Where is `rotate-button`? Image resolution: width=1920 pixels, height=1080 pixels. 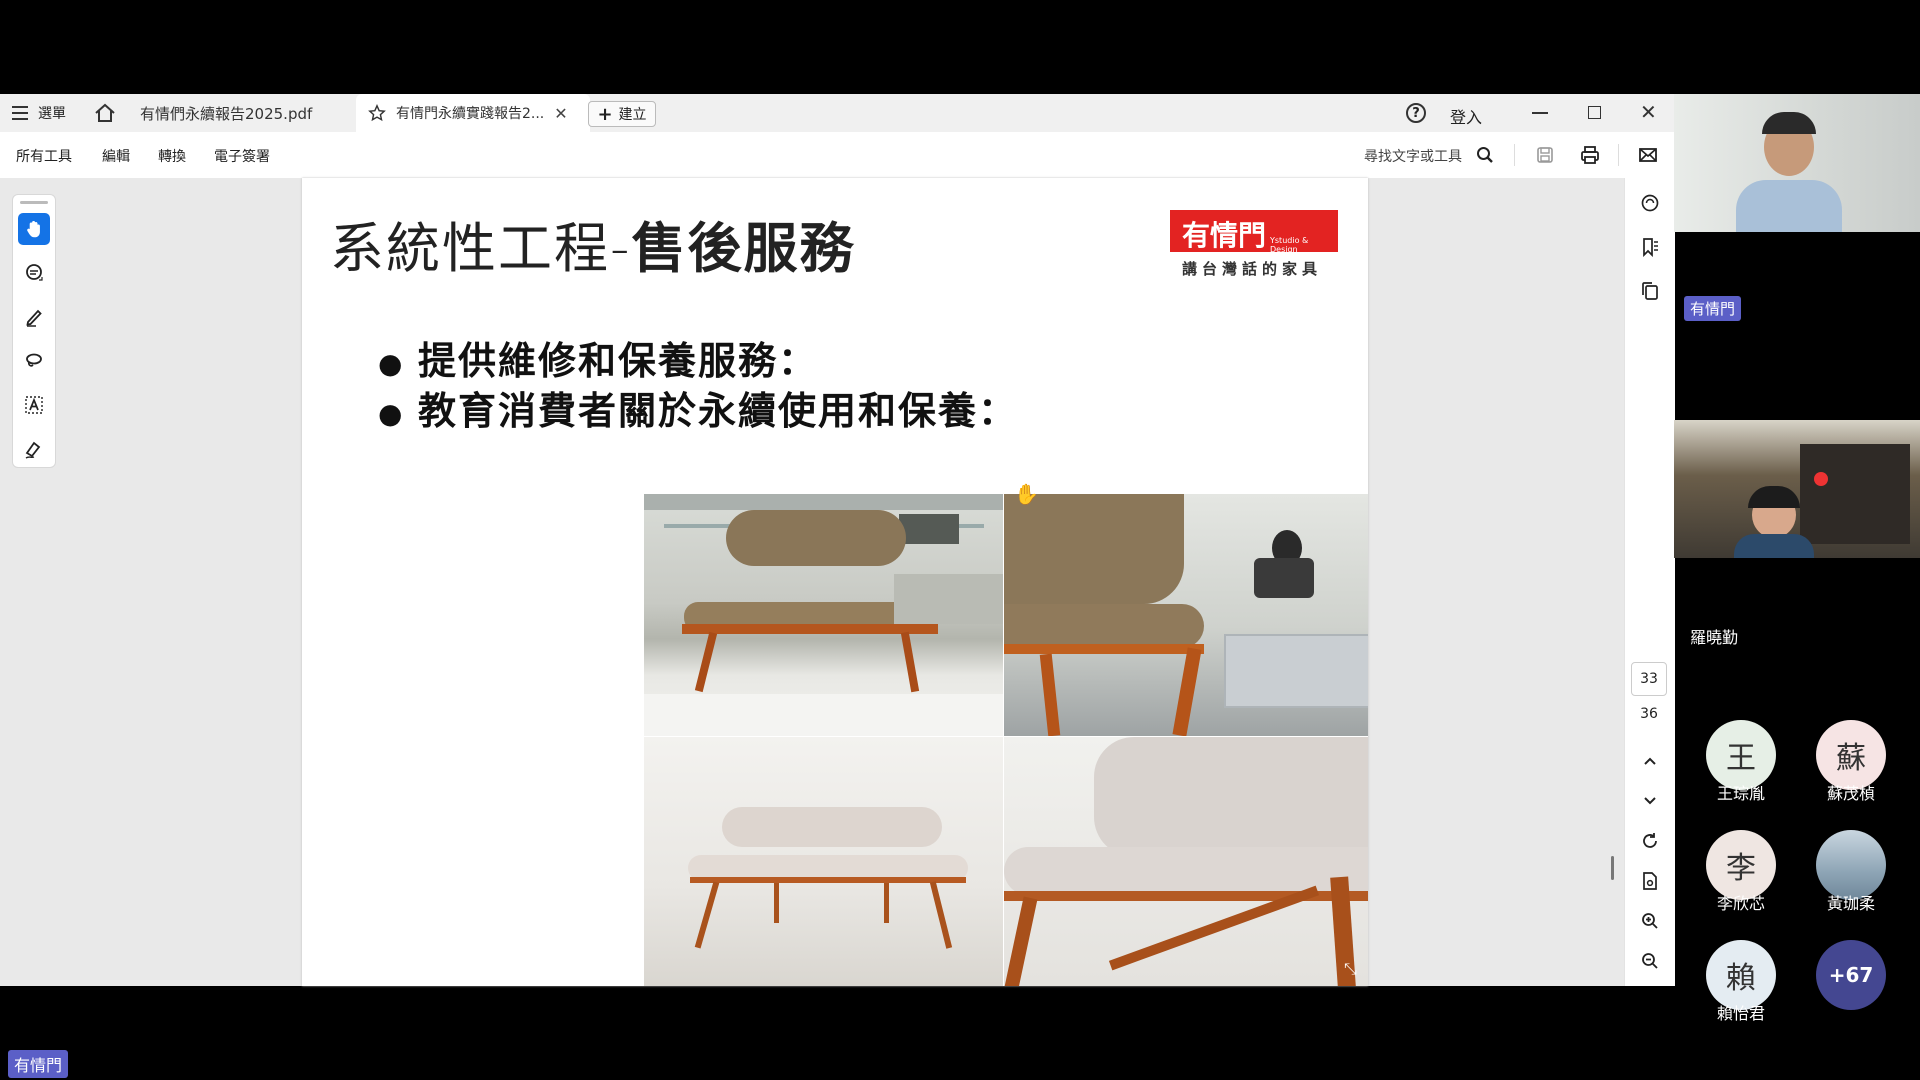
rotate-button is located at coordinates (1650, 841).